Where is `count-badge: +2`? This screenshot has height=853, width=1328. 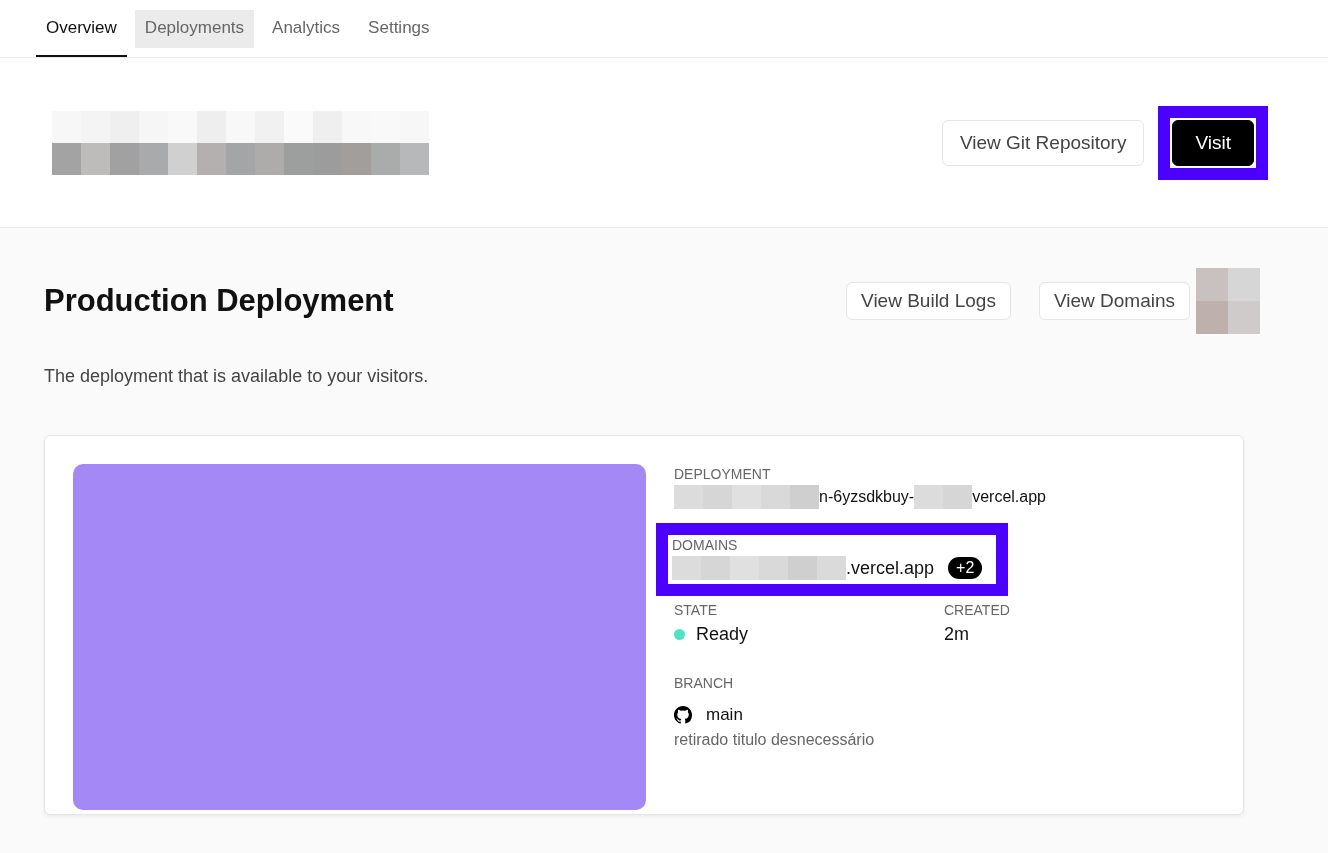
count-badge: +2 is located at coordinates (965, 568).